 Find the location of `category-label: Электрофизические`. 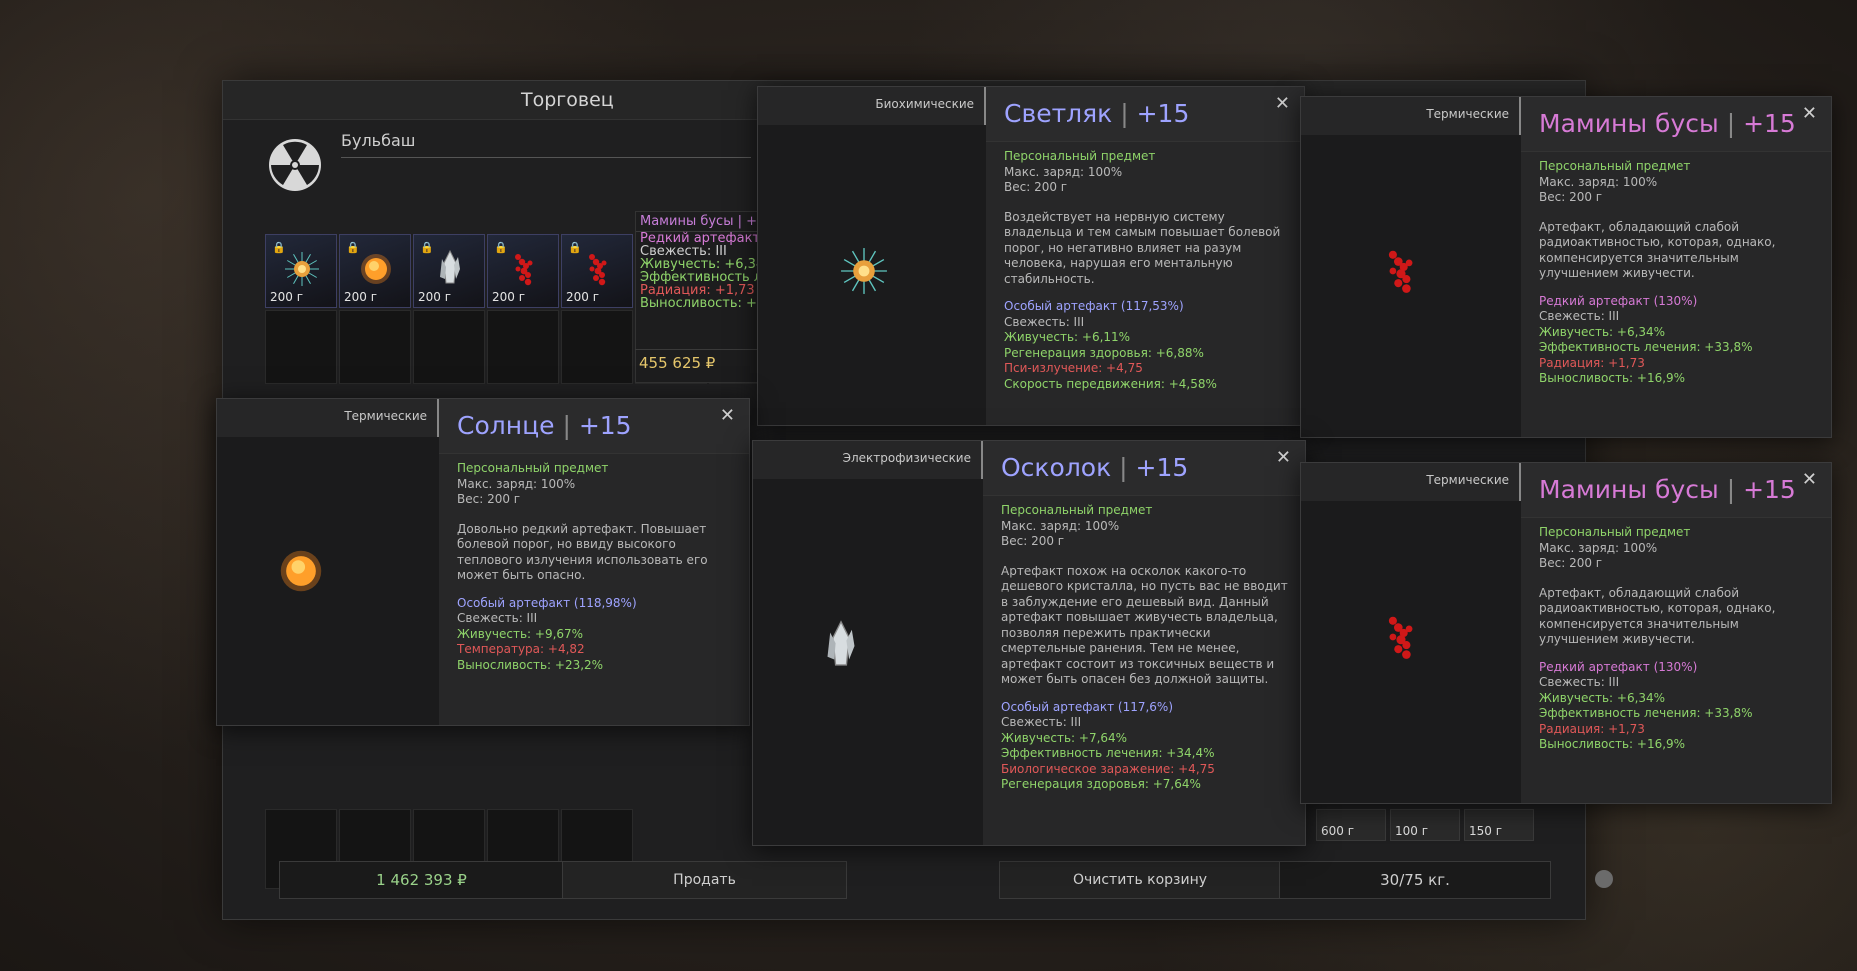

category-label: Электрофизические is located at coordinates (906, 458).